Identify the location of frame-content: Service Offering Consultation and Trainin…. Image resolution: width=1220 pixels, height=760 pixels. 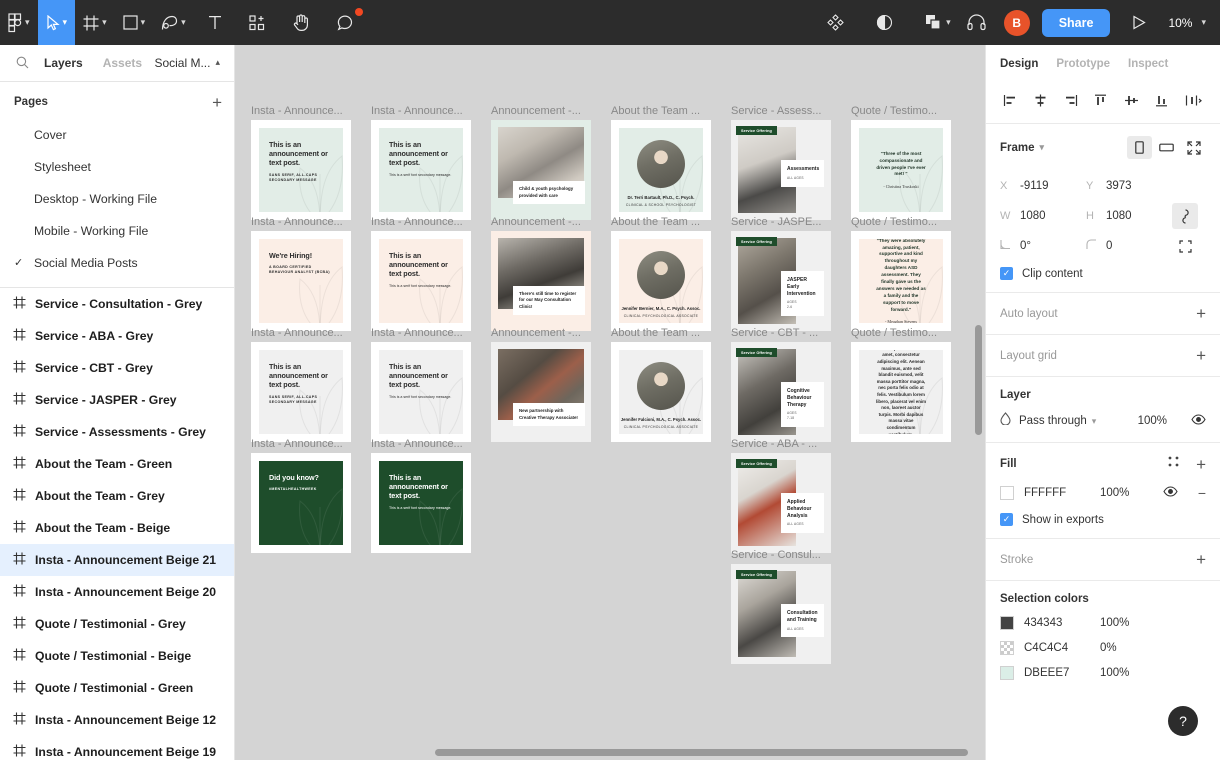
(781, 614).